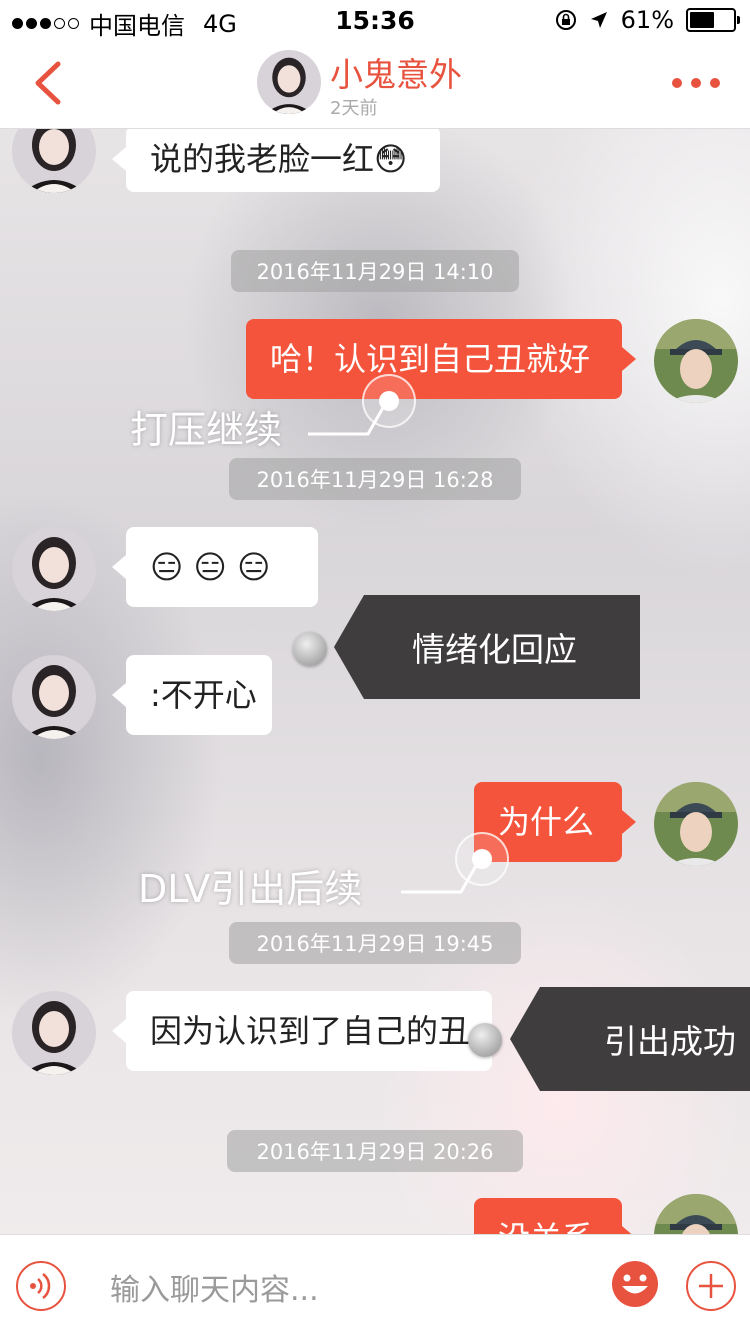 The height and width of the screenshot is (1335, 750). Describe the element at coordinates (375, 1151) in the screenshot. I see `timestamp-divider: 2016年11月29日 20:26` at that location.